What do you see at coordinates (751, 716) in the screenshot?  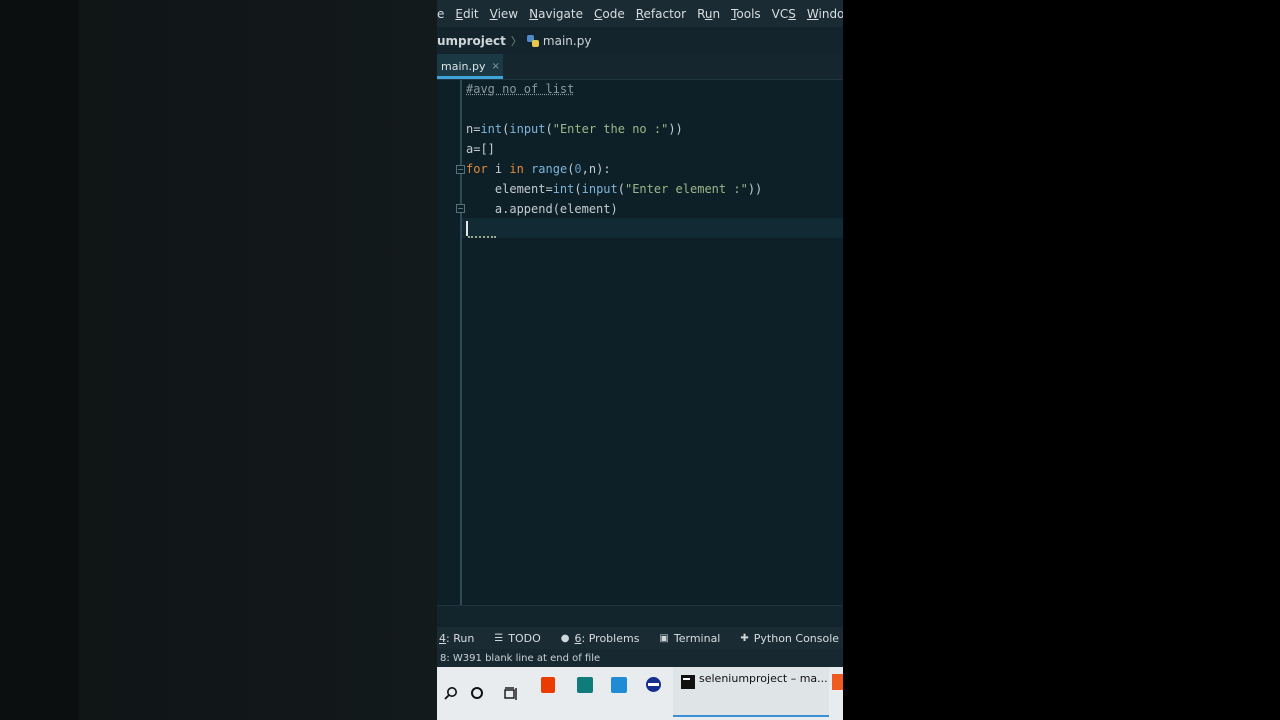 I see `active-app-indicator` at bounding box center [751, 716].